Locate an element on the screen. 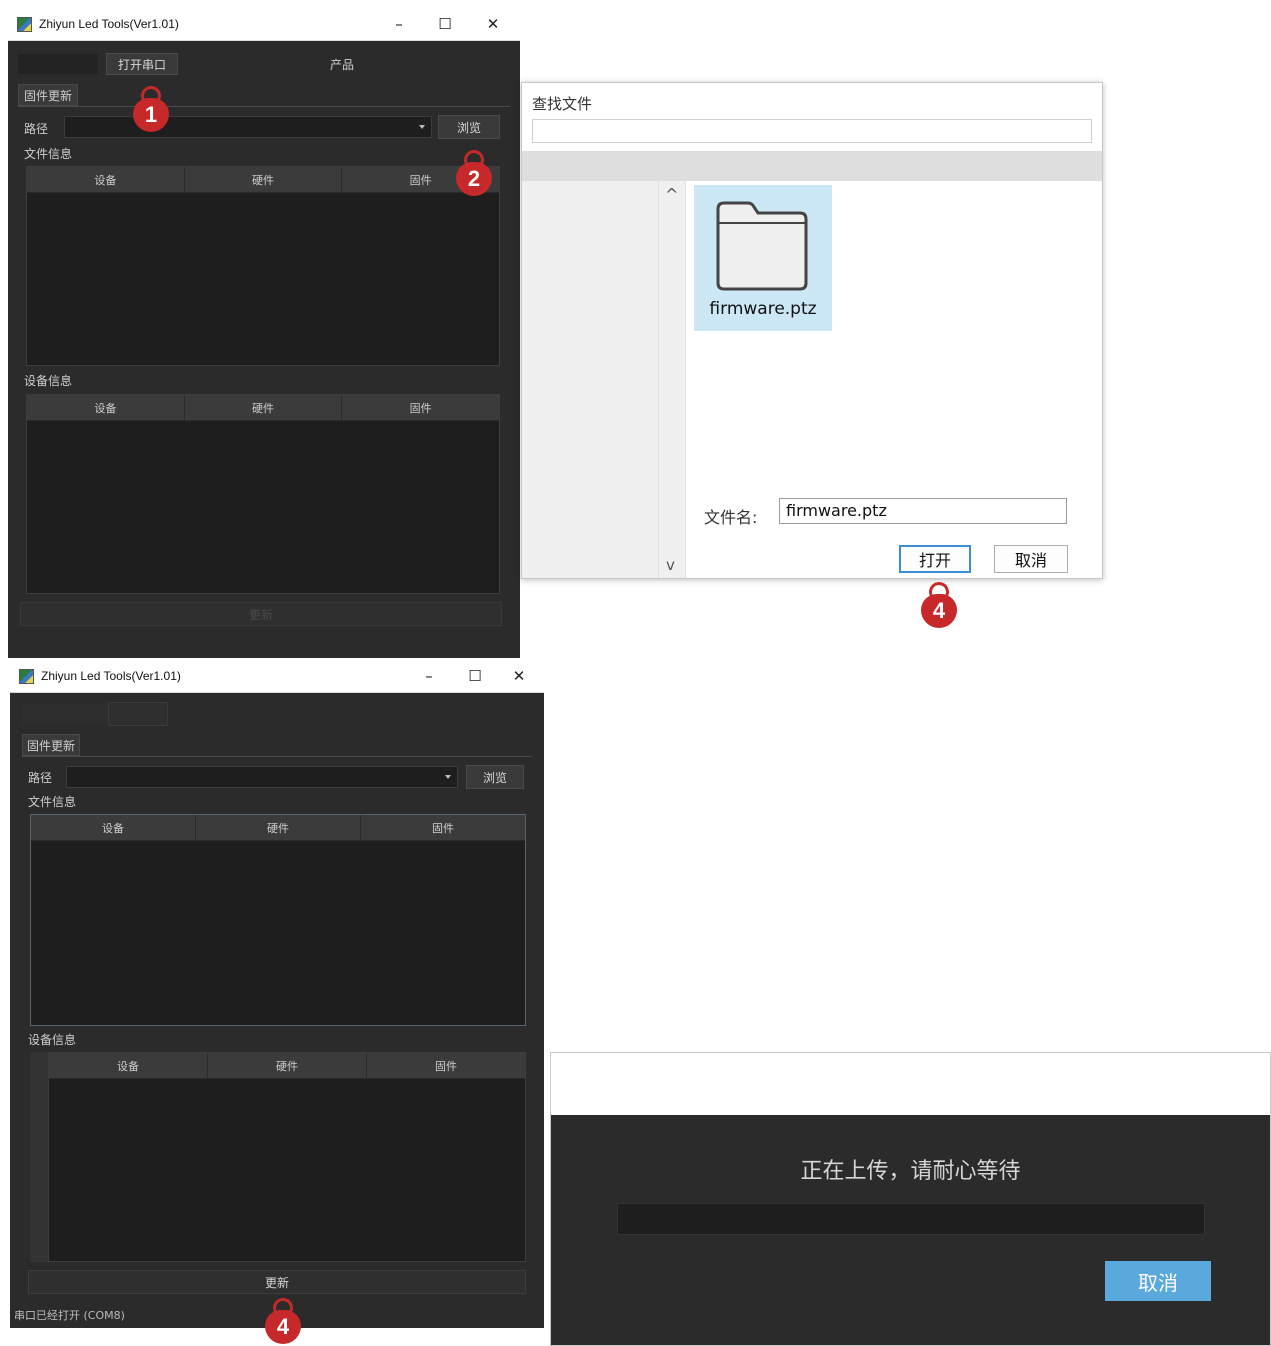 The image size is (1271, 1346). toolbar-strip is located at coordinates (812, 166).